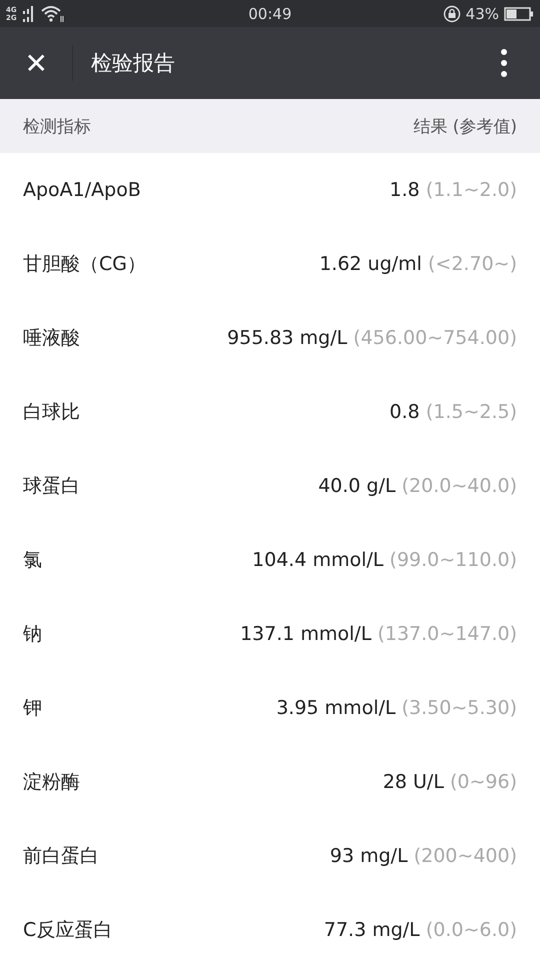  What do you see at coordinates (67, 930) in the screenshot?
I see `indicator-name: C反应蛋白` at bounding box center [67, 930].